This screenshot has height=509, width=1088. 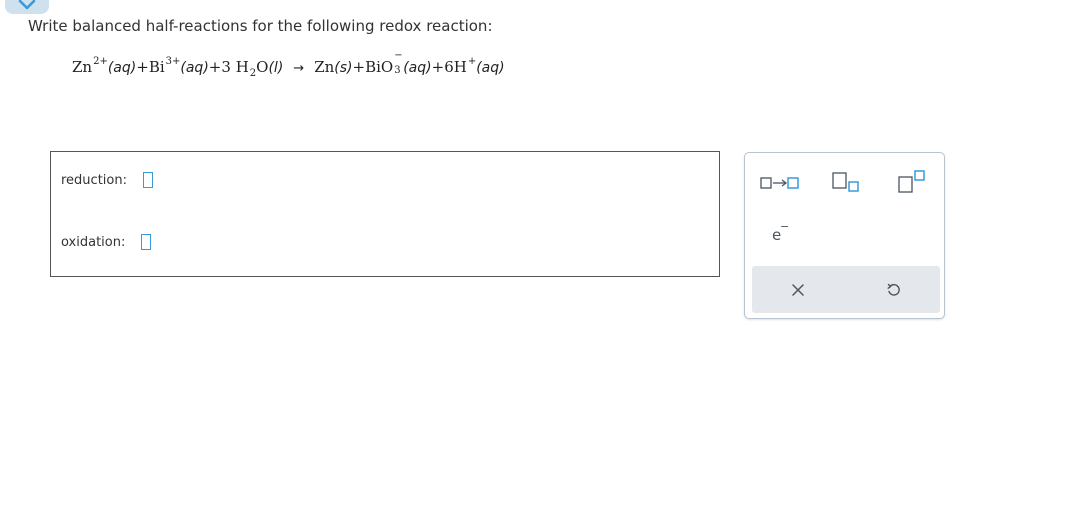 I want to click on reaction-arrow: →, so click(x=299, y=68).